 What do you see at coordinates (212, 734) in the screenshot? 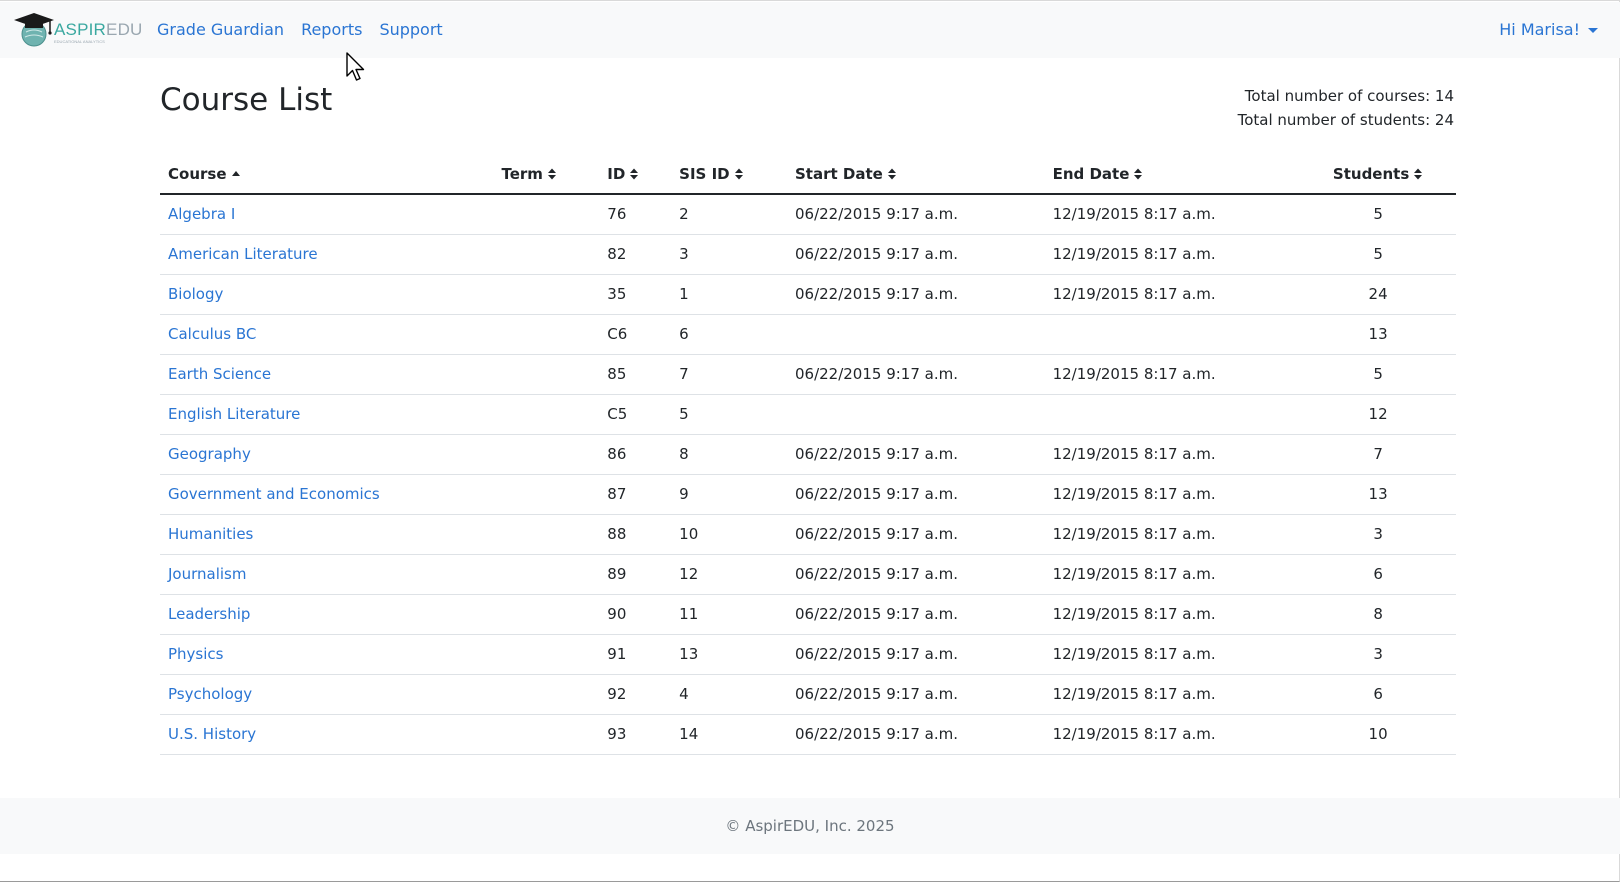
I see `course-link: U.S. History` at bounding box center [212, 734].